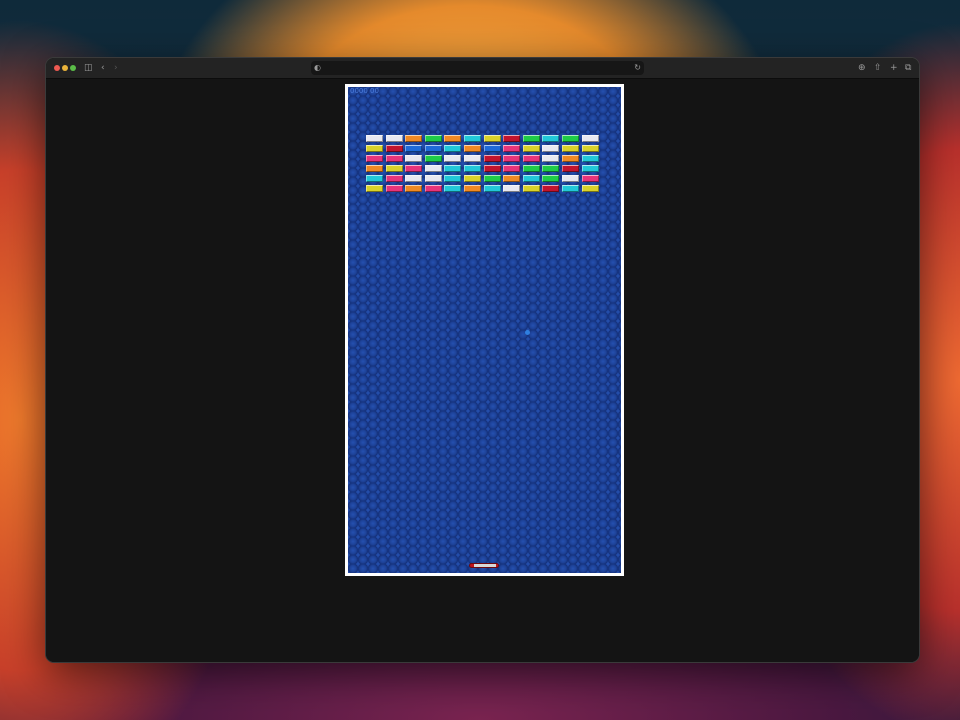 Image resolution: width=960 pixels, height=720 pixels. I want to click on paddle, so click(484, 565).